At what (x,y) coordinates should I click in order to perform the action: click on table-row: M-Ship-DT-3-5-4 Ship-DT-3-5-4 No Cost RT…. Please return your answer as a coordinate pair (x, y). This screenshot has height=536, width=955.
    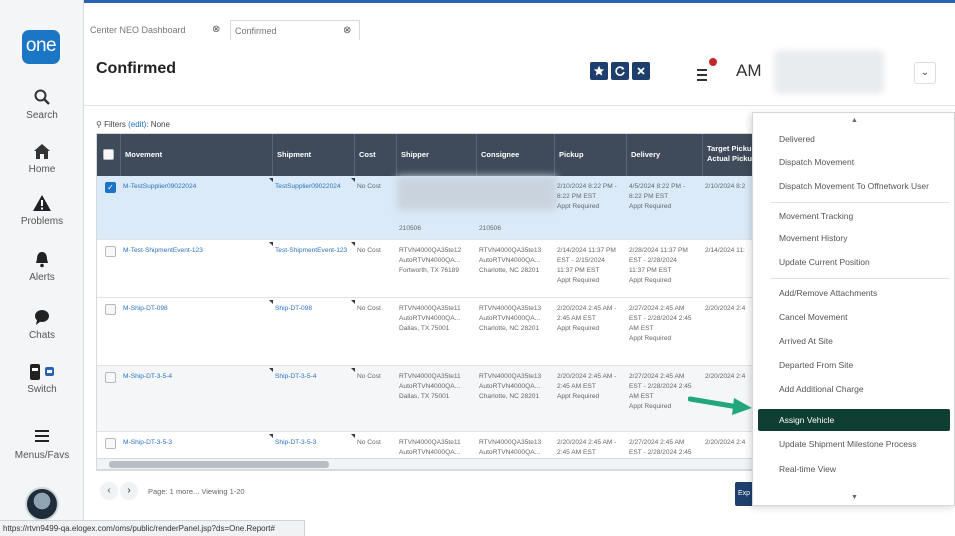
    Looking at the image, I should click on (426, 399).